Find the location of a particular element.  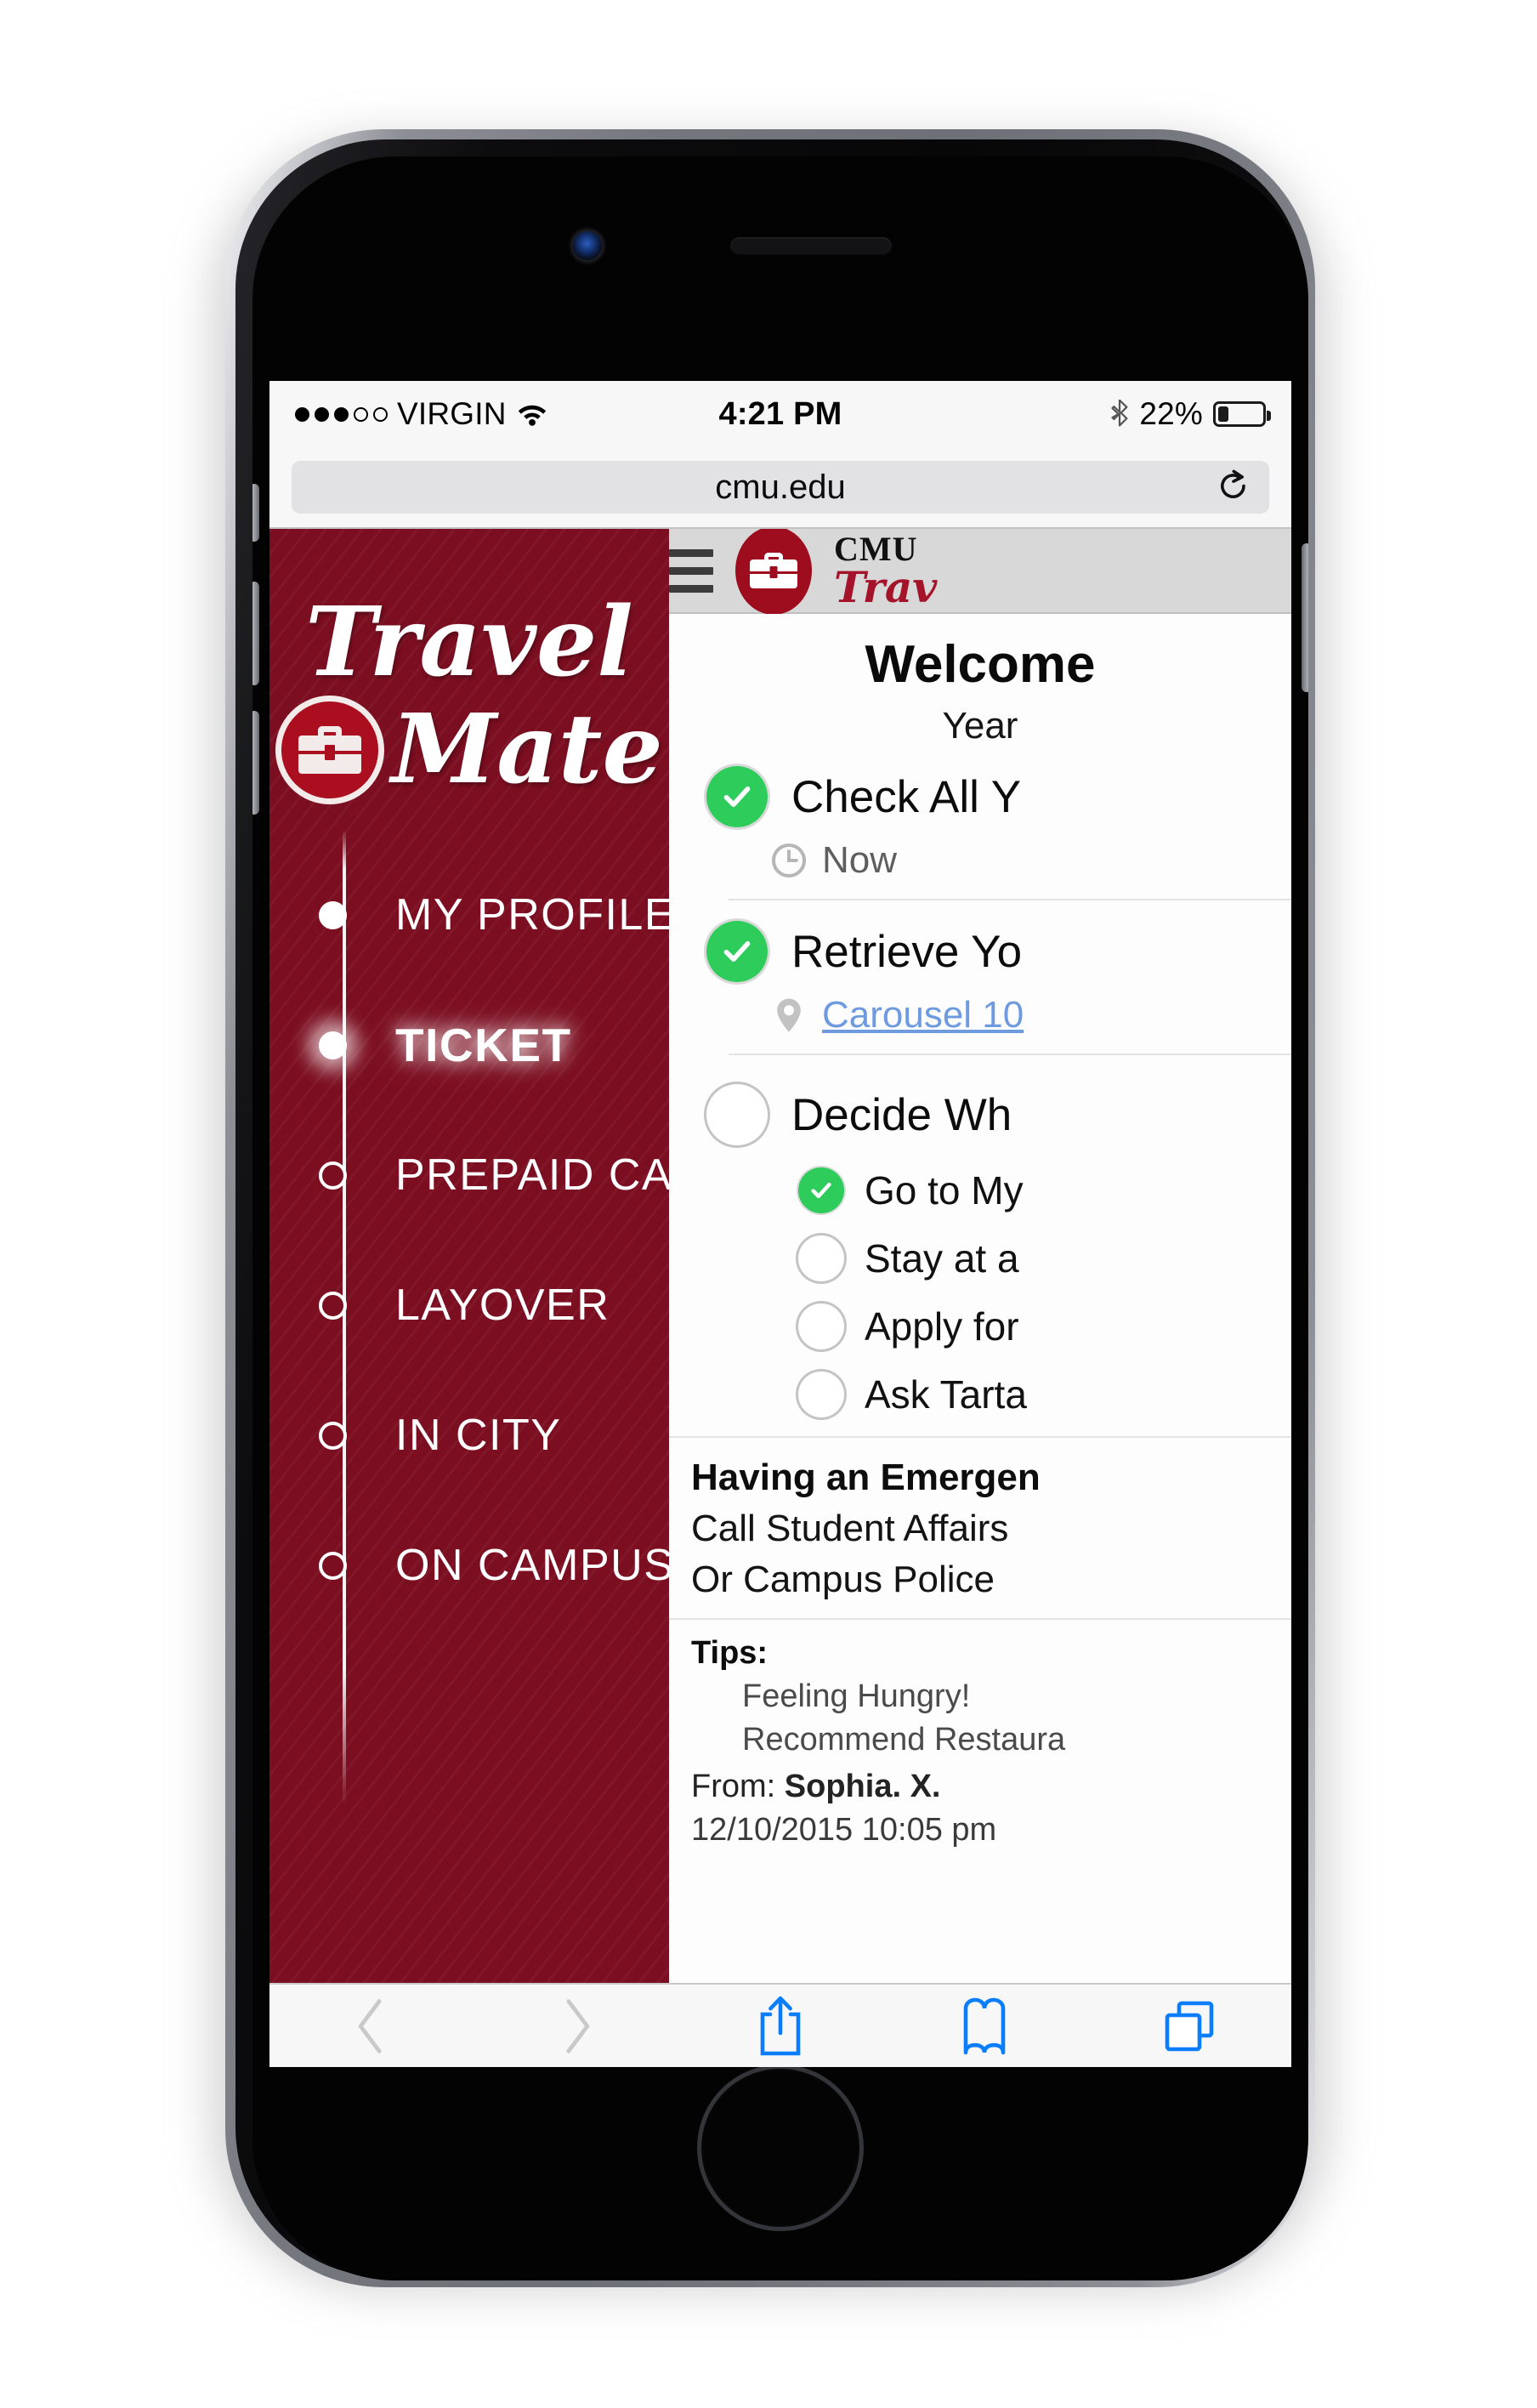

timeline-dot-active is located at coordinates (333, 1045).